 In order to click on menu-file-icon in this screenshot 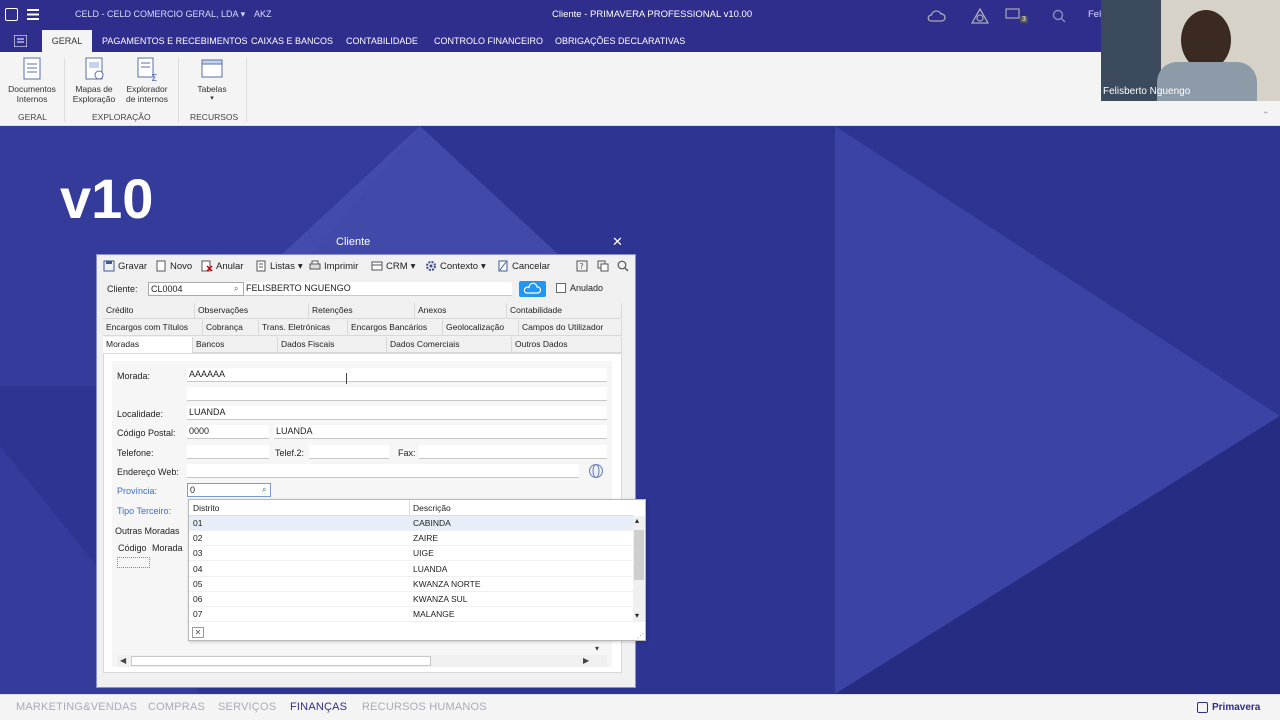, I will do `click(20, 41)`.